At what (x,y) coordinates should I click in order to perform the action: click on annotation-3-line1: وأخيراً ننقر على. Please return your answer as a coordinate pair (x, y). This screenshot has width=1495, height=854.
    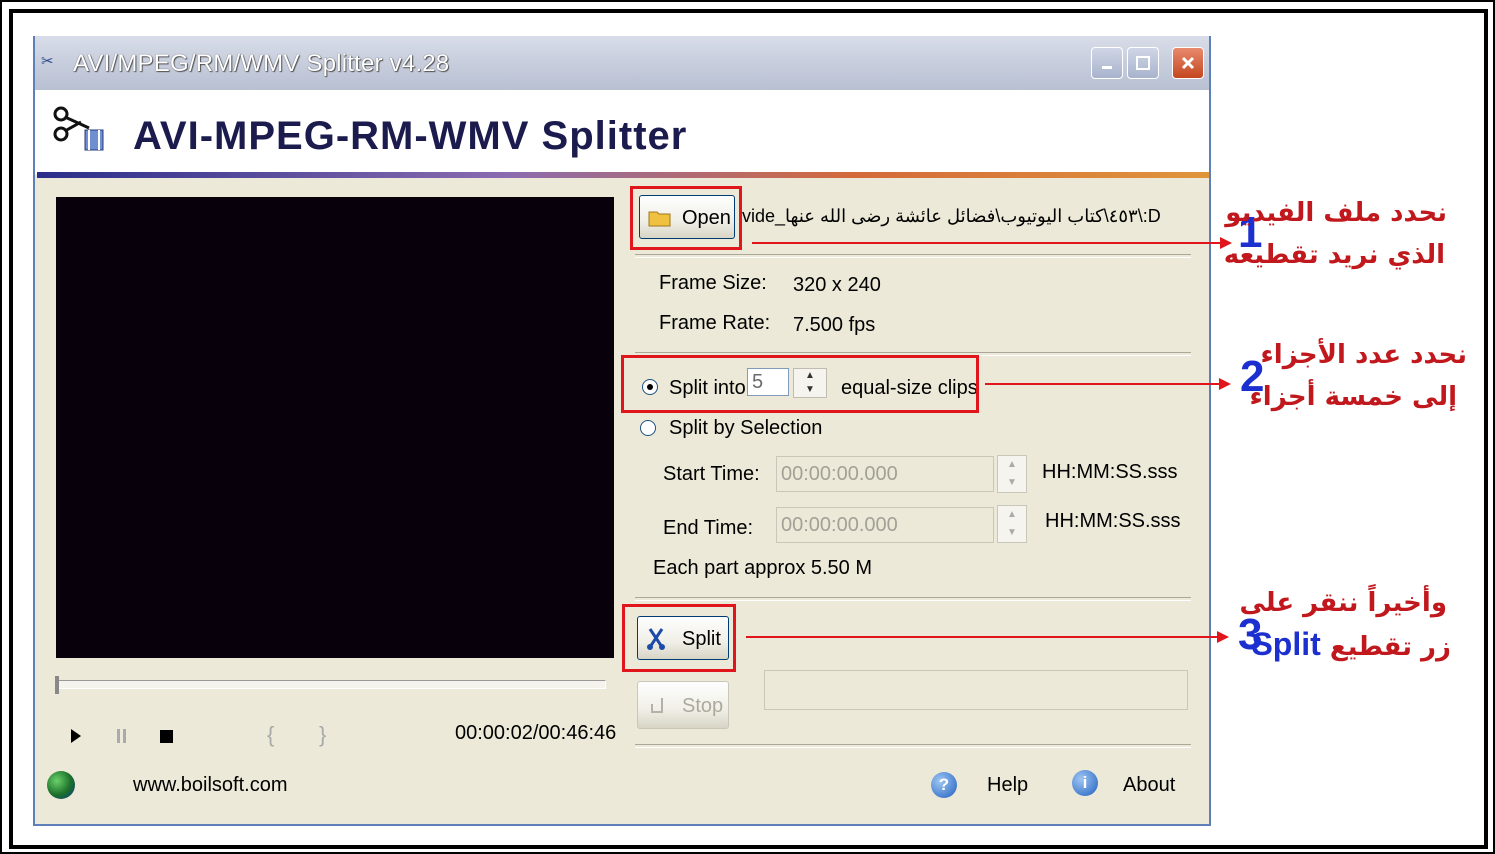
    Looking at the image, I should click on (1343, 603).